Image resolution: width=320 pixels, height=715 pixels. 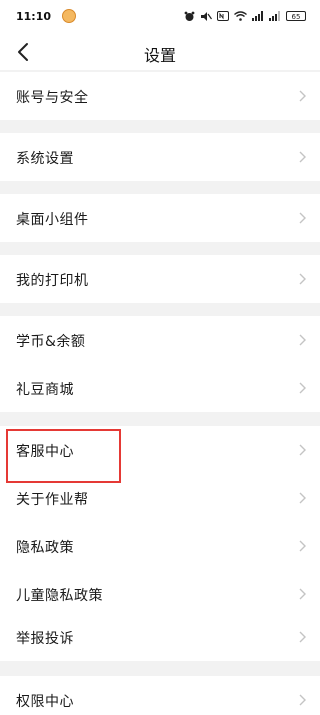 I want to click on battery-icon: 65, so click(x=296, y=16).